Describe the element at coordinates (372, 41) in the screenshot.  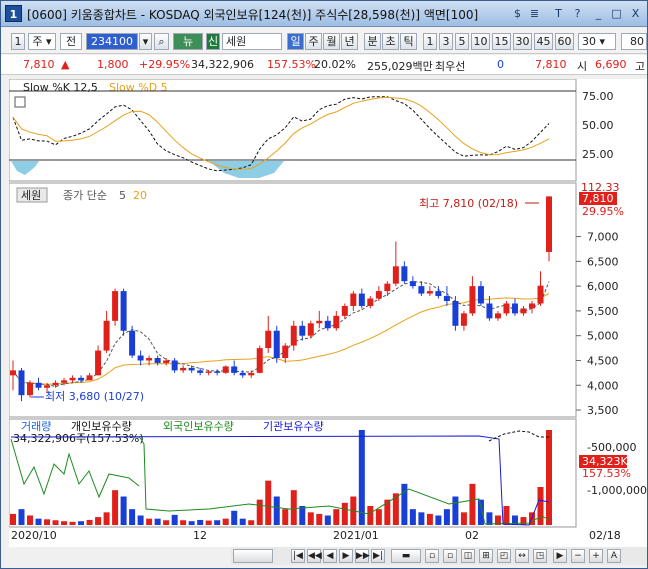
I see `period-minute: 분` at that location.